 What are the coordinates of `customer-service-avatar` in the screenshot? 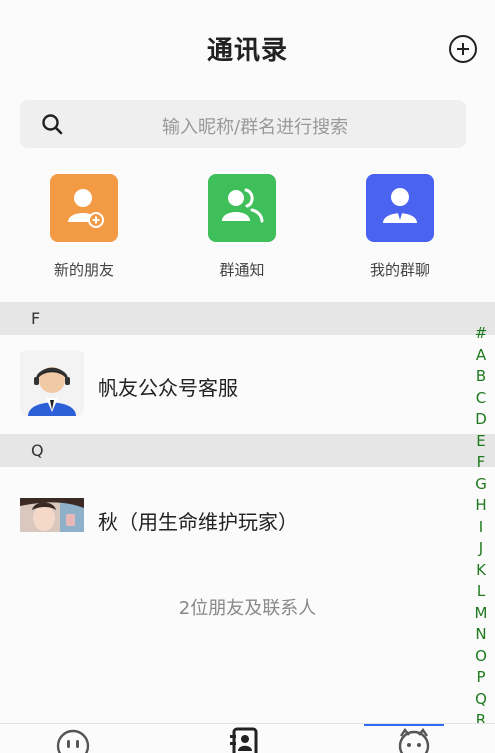 It's located at (52, 383).